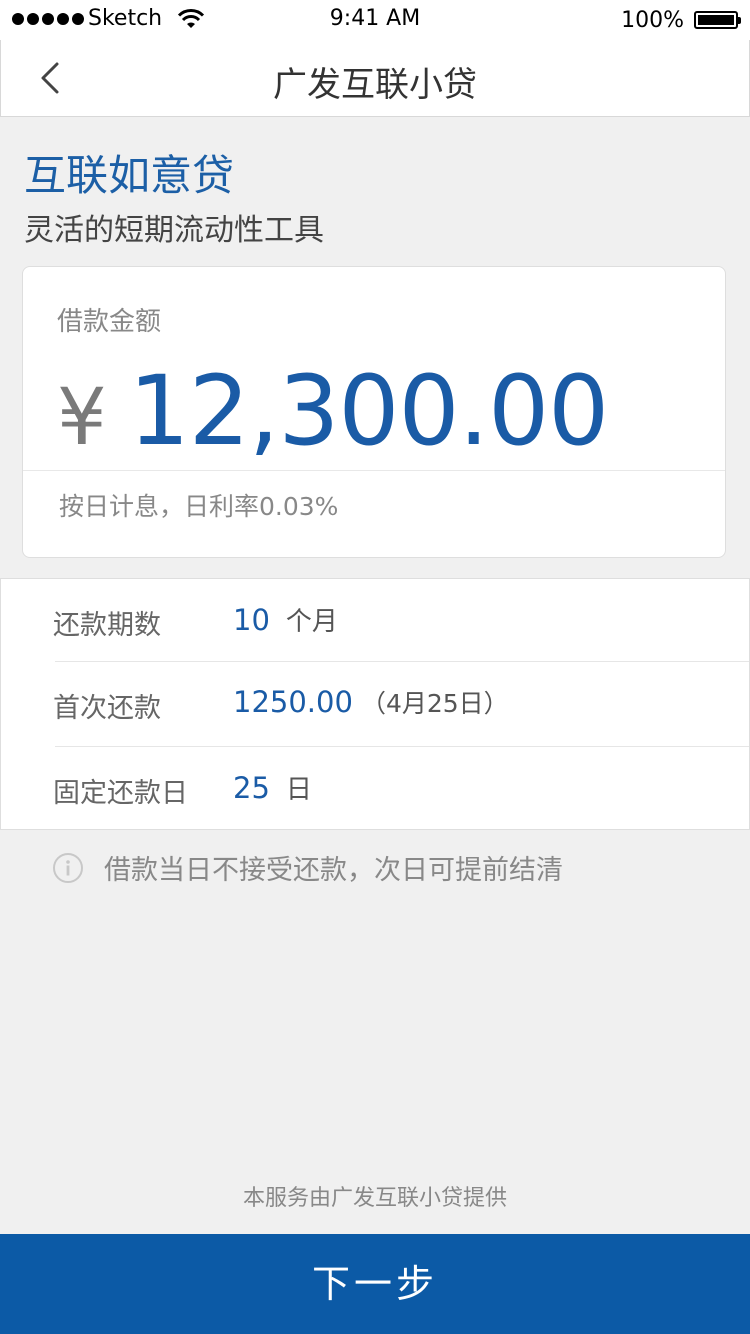  I want to click on repayment-periods-value: 10, so click(251, 620).